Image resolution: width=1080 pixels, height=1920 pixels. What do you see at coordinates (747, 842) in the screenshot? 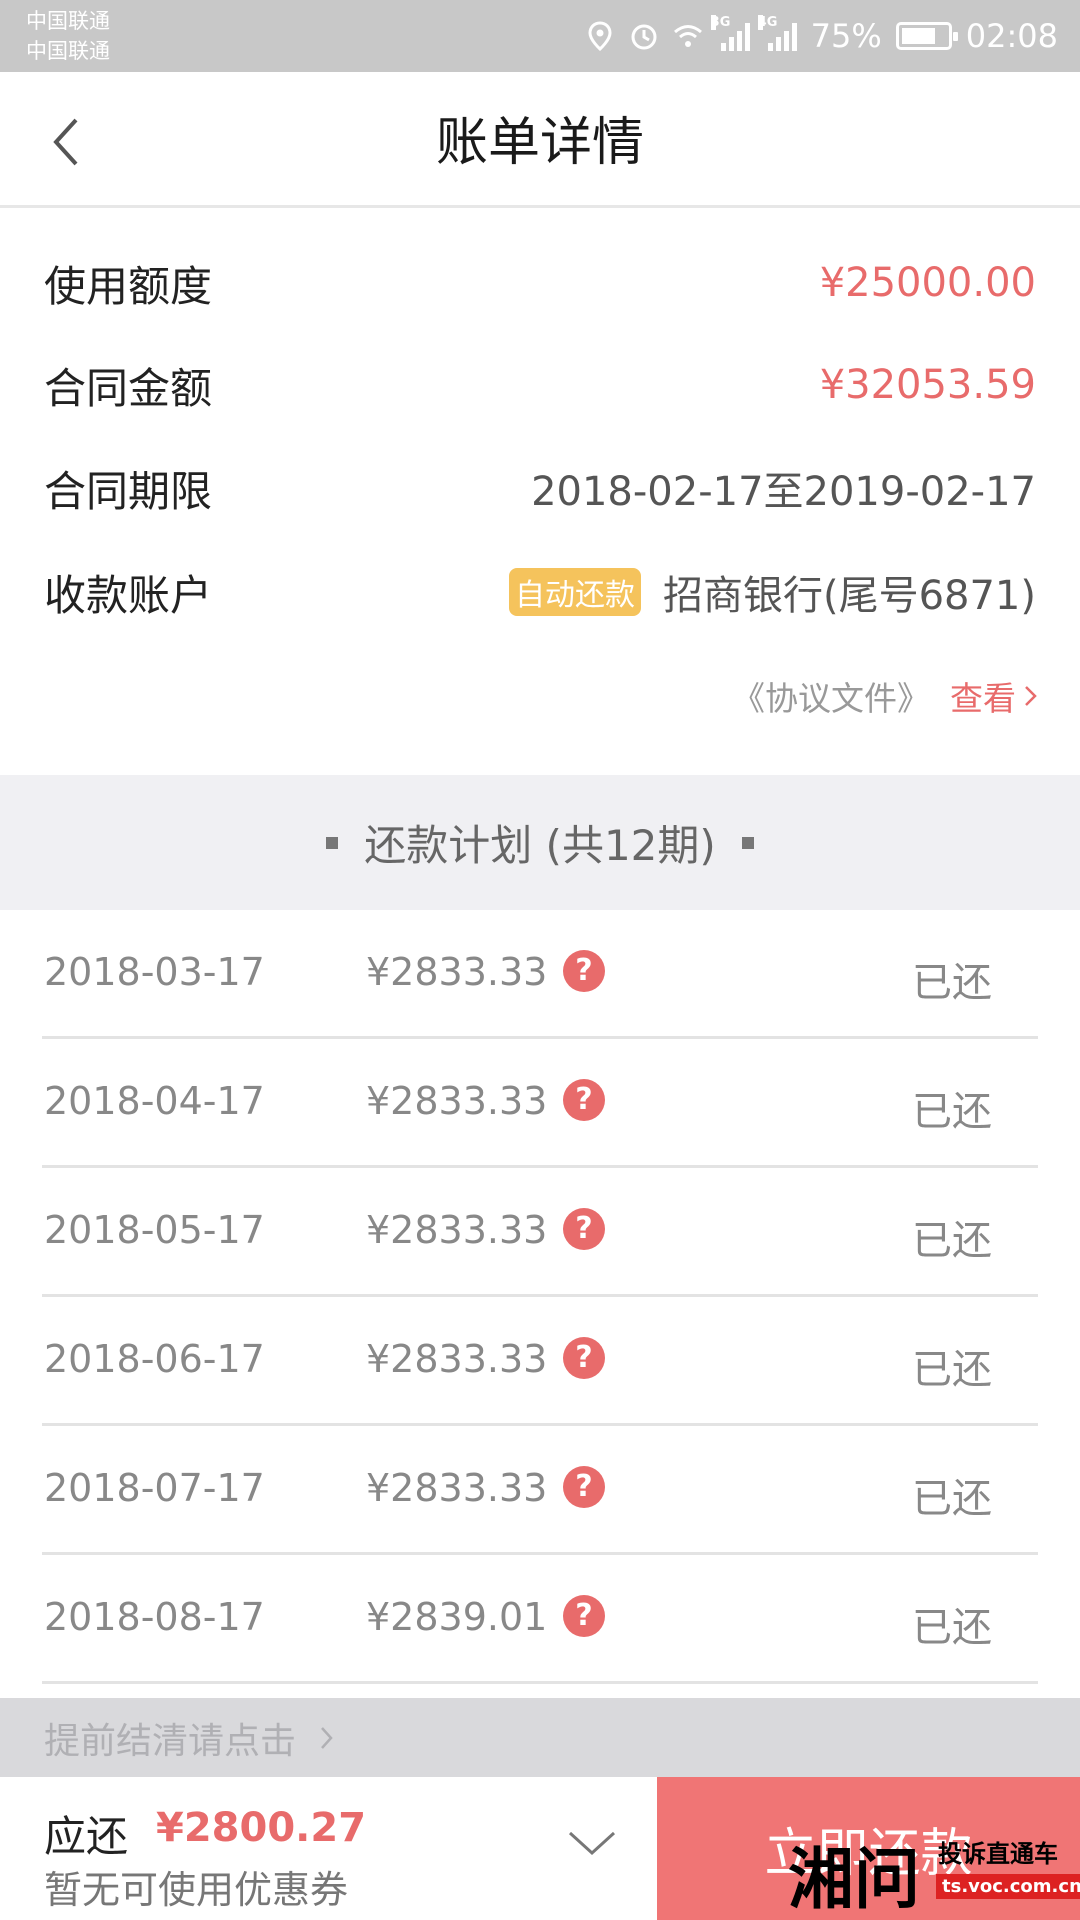
I see `decor-dot-right` at bounding box center [747, 842].